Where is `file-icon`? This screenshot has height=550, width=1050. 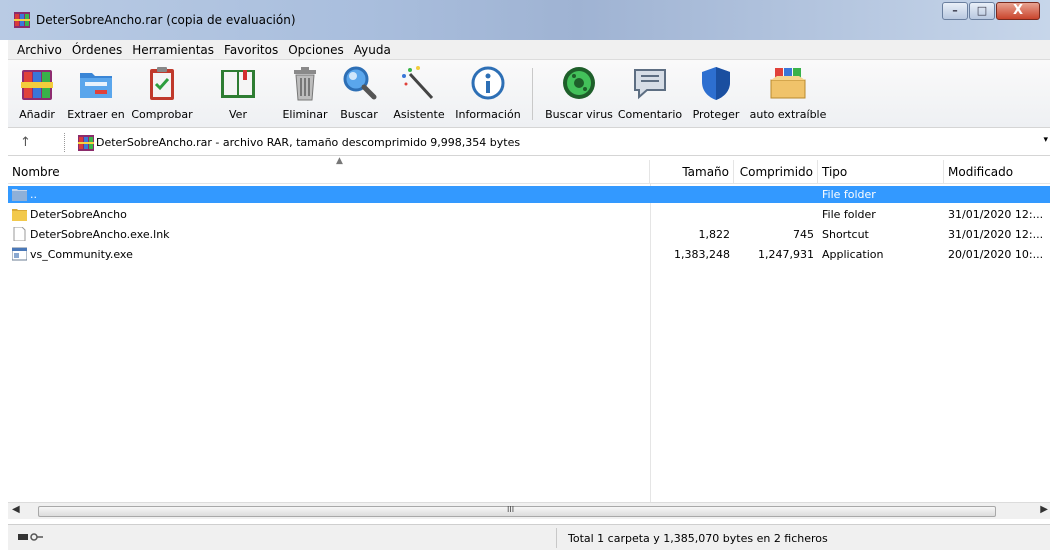
file-icon is located at coordinates (19, 234).